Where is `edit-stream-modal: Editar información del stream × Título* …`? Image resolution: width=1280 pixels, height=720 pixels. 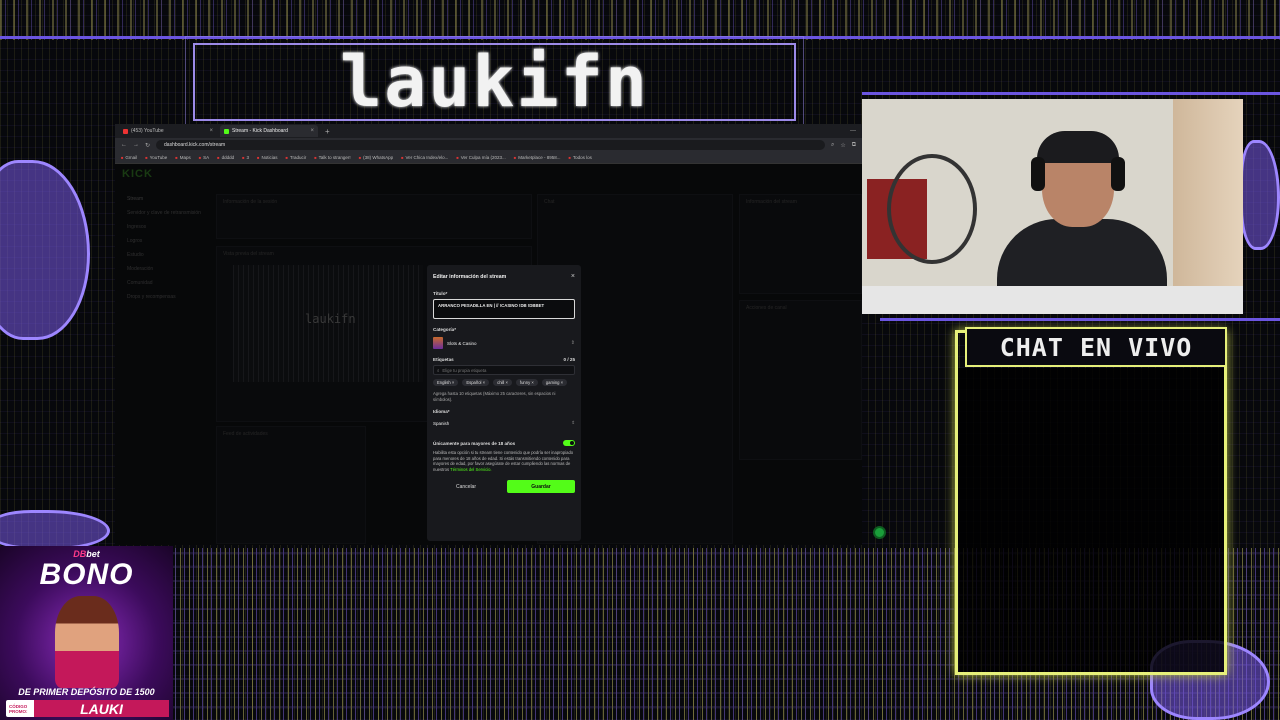
edit-stream-modal: Editar información del stream × Título* … is located at coordinates (504, 403).